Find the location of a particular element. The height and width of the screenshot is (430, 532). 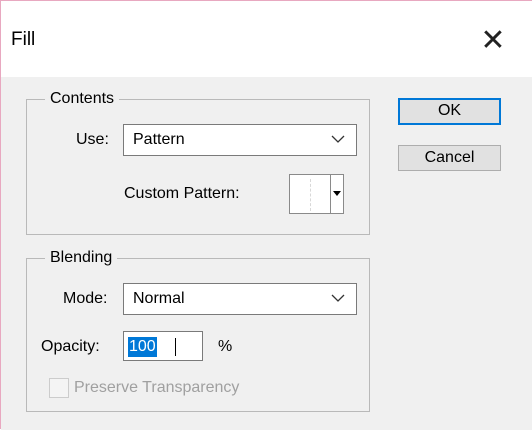

use-label: Use: is located at coordinates (92, 139).